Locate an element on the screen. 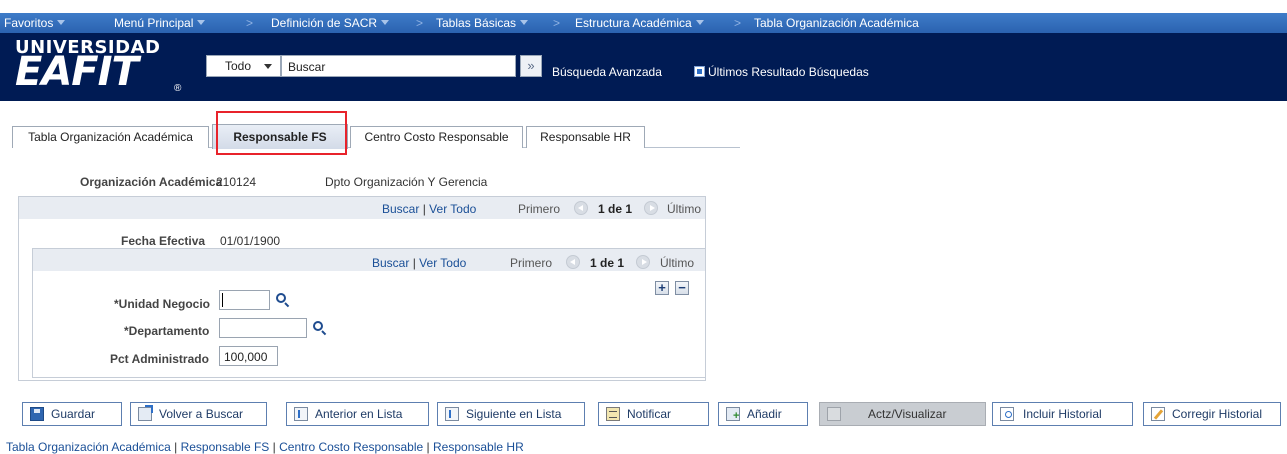  search-scope-value: Todo is located at coordinates (238, 66).